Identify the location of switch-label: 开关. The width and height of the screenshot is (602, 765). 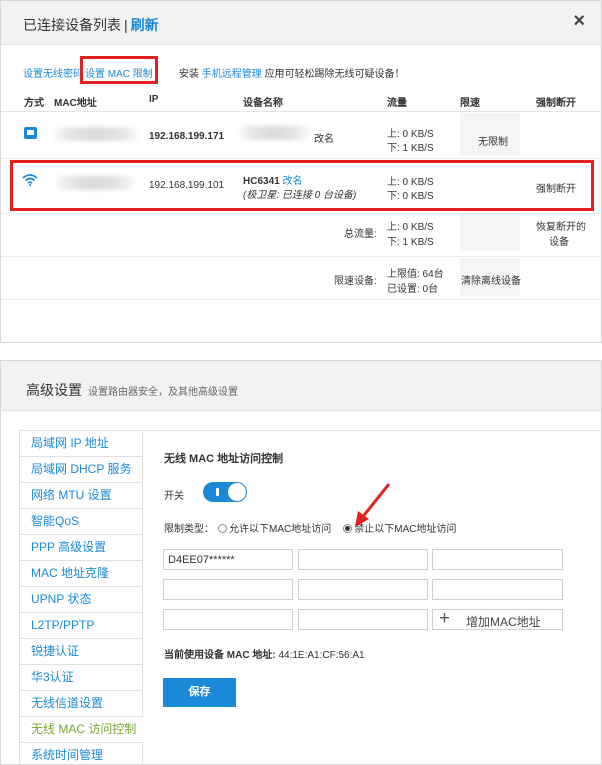
(174, 496).